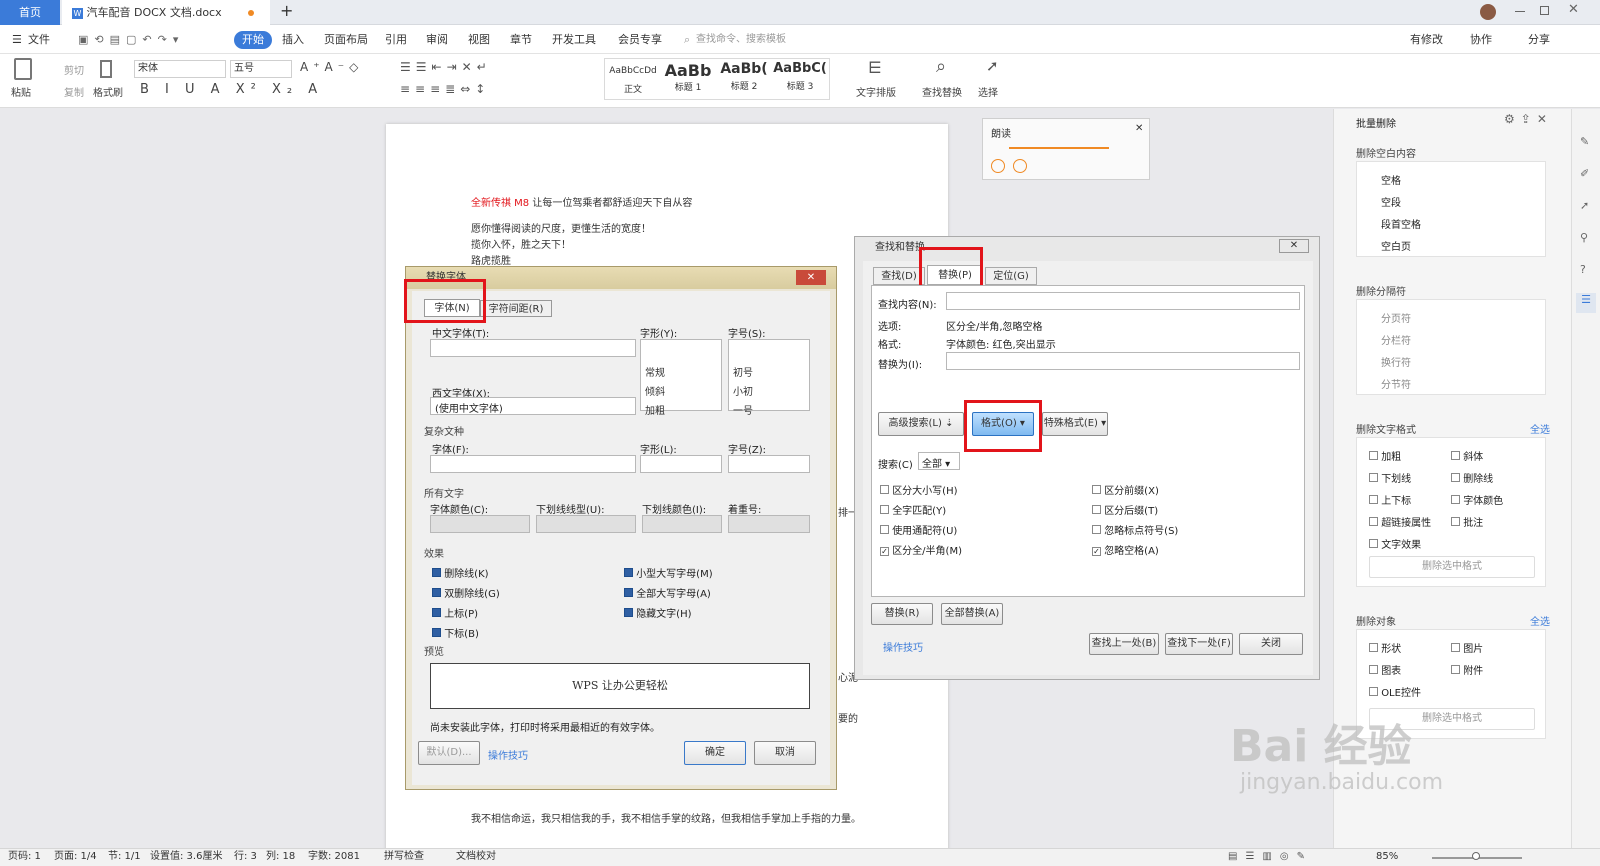  I want to click on play-icon, so click(998, 166).